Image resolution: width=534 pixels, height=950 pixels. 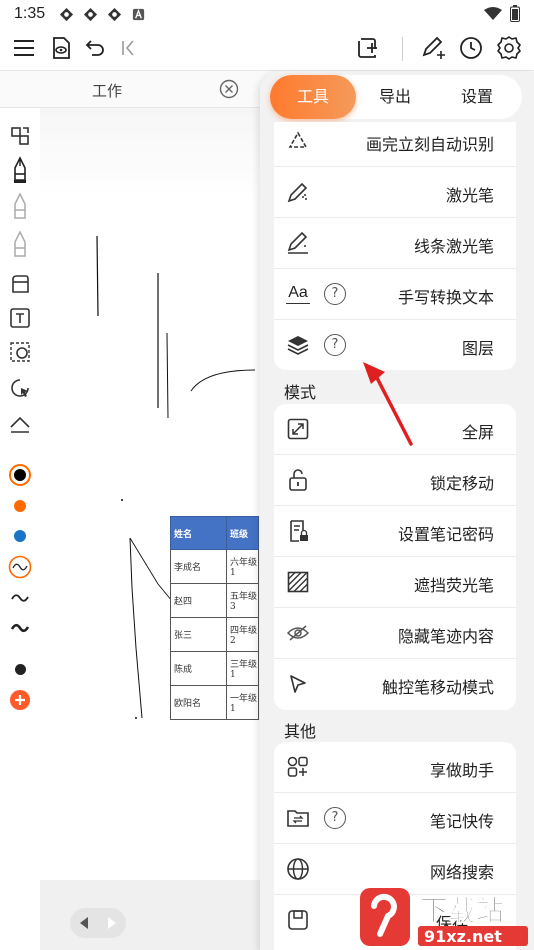 I want to click on tab-settings: 设置, so click(x=477, y=97).